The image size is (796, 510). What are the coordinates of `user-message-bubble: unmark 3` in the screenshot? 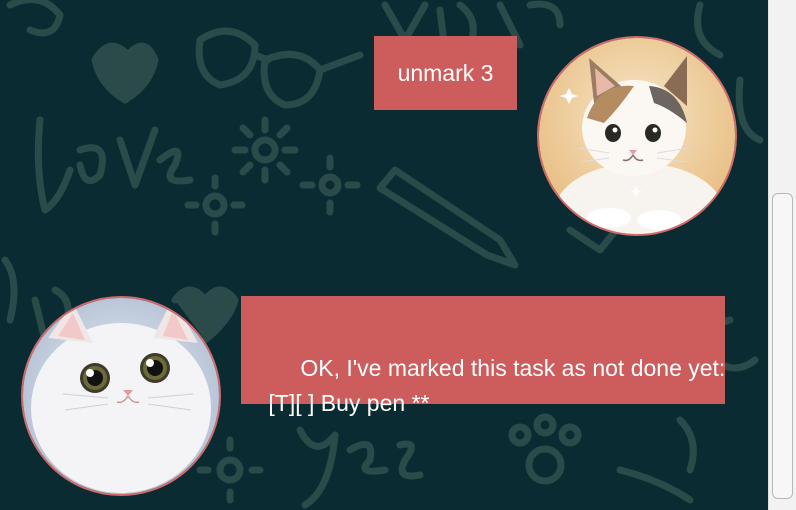 It's located at (445, 73).